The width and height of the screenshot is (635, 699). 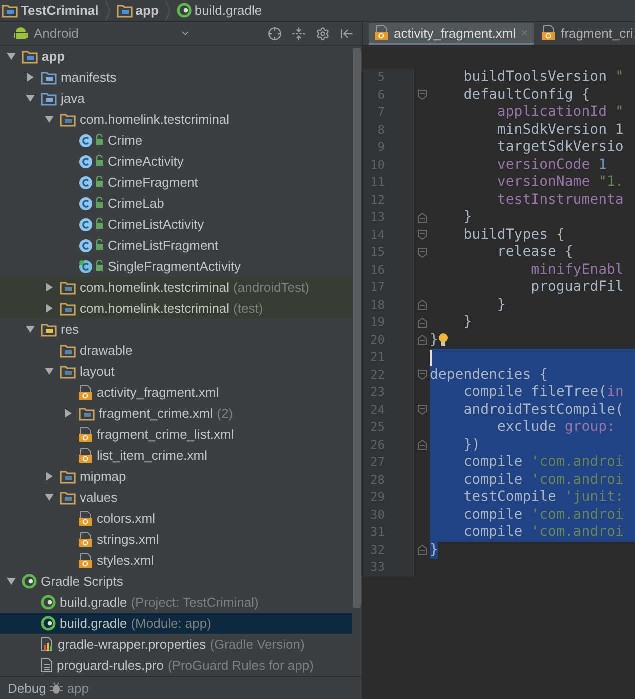 I want to click on tree-item: CrimeFragment, so click(x=176, y=182).